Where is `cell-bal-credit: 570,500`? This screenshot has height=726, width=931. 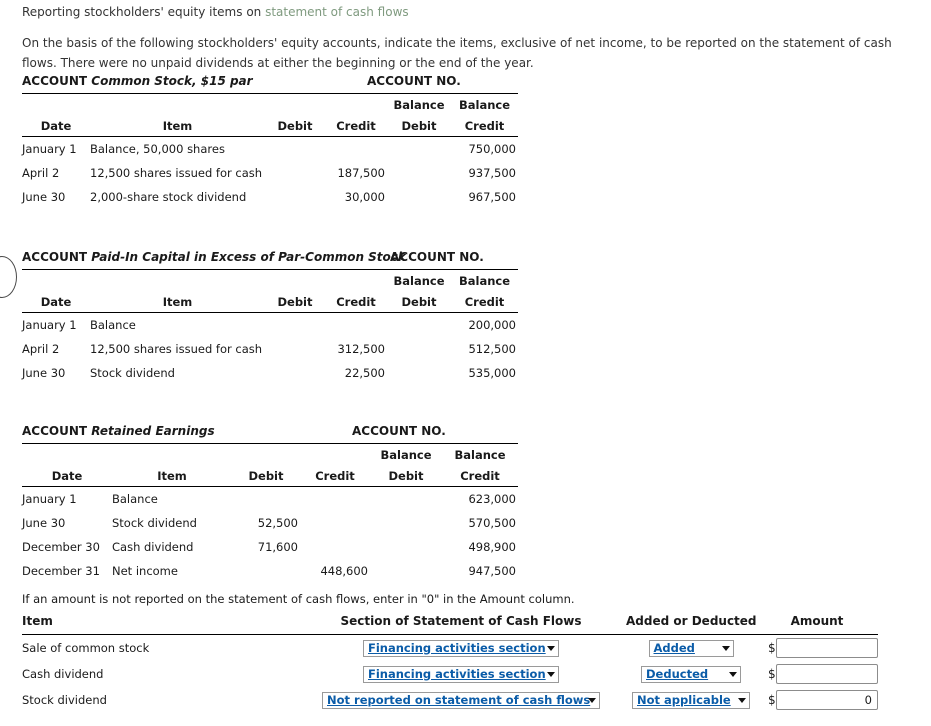
cell-bal-credit: 570,500 is located at coordinates (492, 523).